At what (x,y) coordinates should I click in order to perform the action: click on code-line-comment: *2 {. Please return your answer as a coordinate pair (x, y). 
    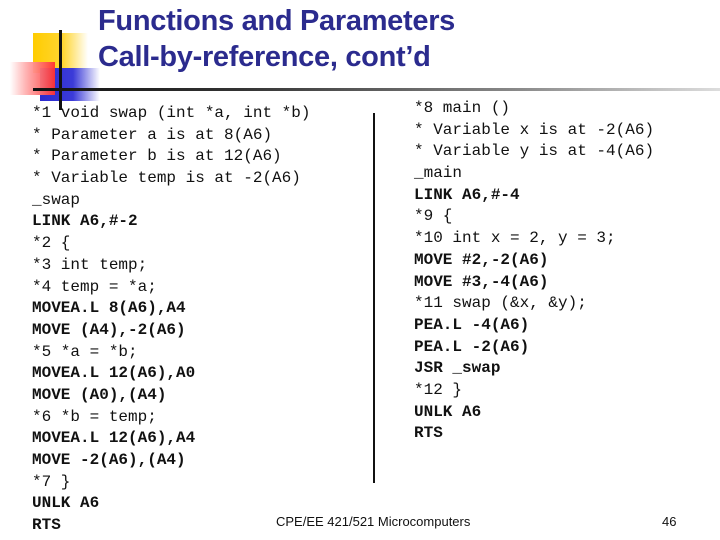
    Looking at the image, I should click on (51, 243).